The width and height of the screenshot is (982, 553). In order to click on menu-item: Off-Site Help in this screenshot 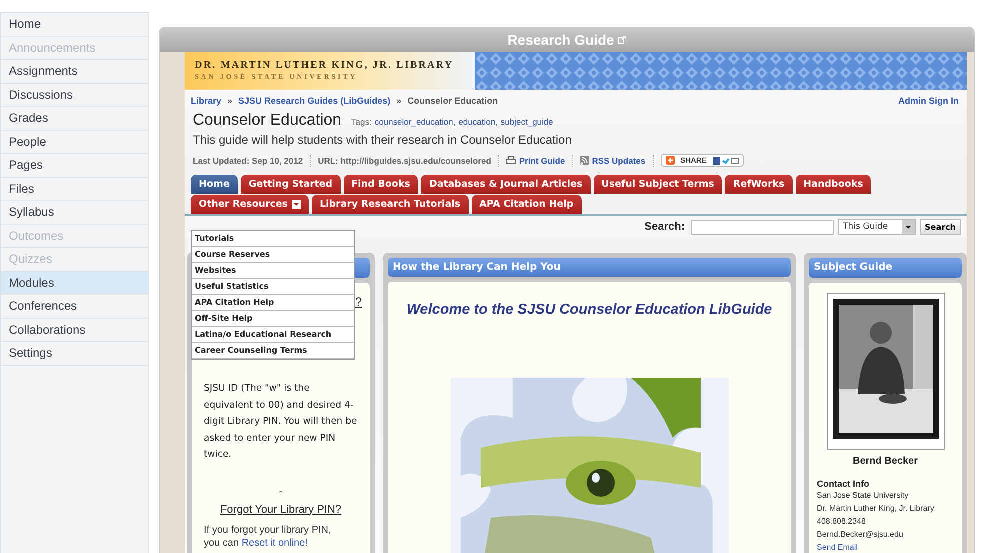, I will do `click(273, 319)`.